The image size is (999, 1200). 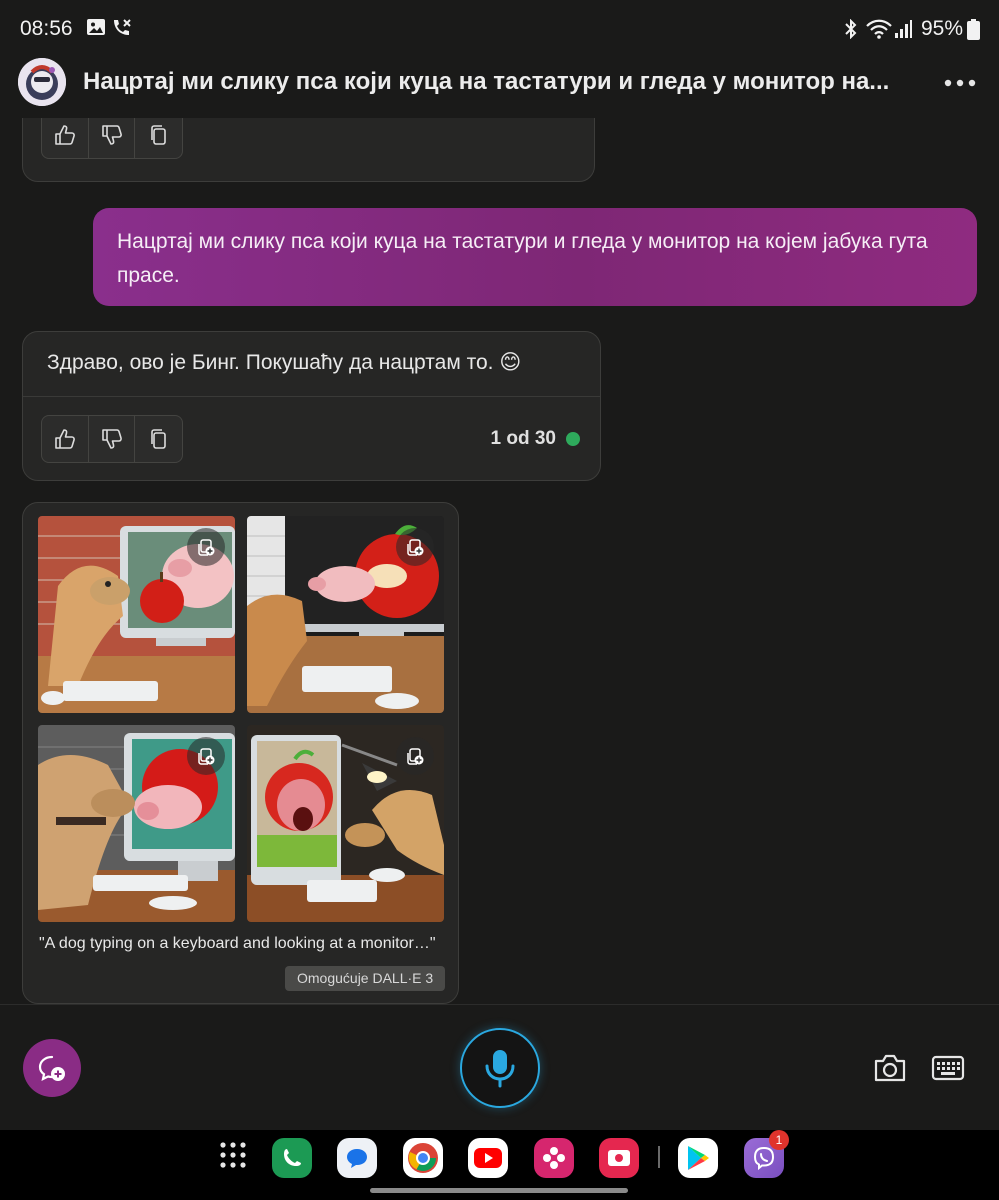 I want to click on chrome-app-icon, so click(x=423, y=1158).